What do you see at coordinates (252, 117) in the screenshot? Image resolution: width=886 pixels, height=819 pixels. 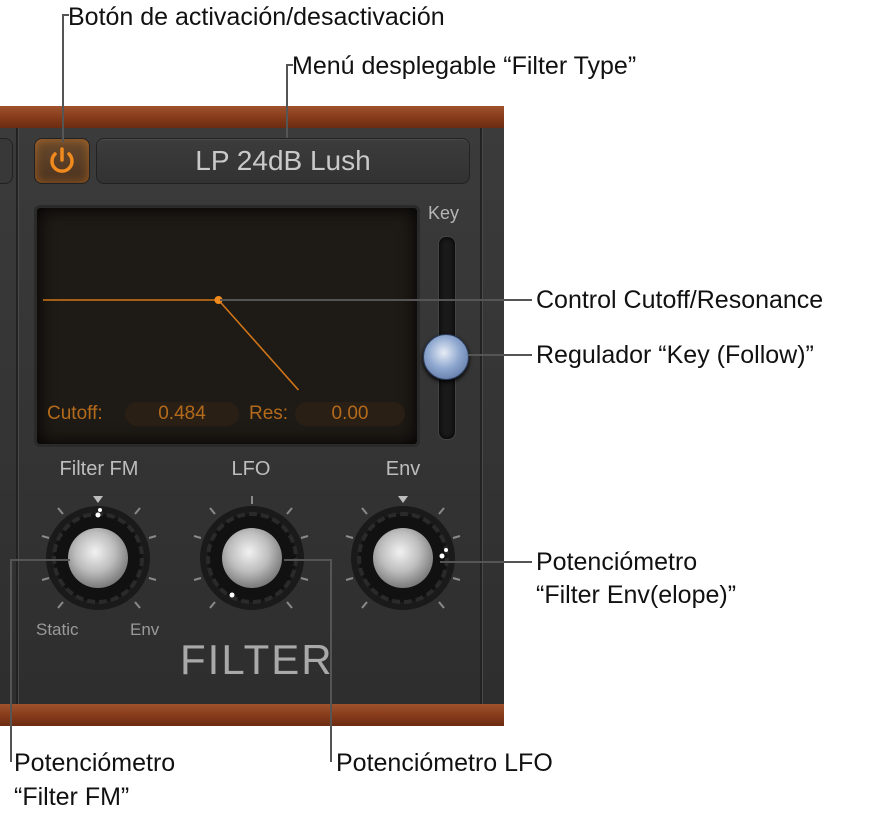 I see `wood-trim-top` at bounding box center [252, 117].